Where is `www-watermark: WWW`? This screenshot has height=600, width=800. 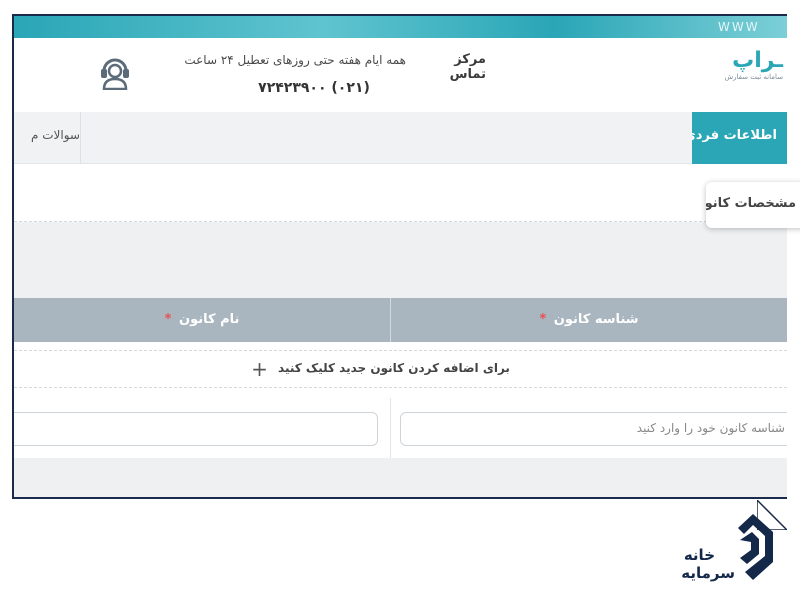
www-watermark: WWW is located at coordinates (739, 27).